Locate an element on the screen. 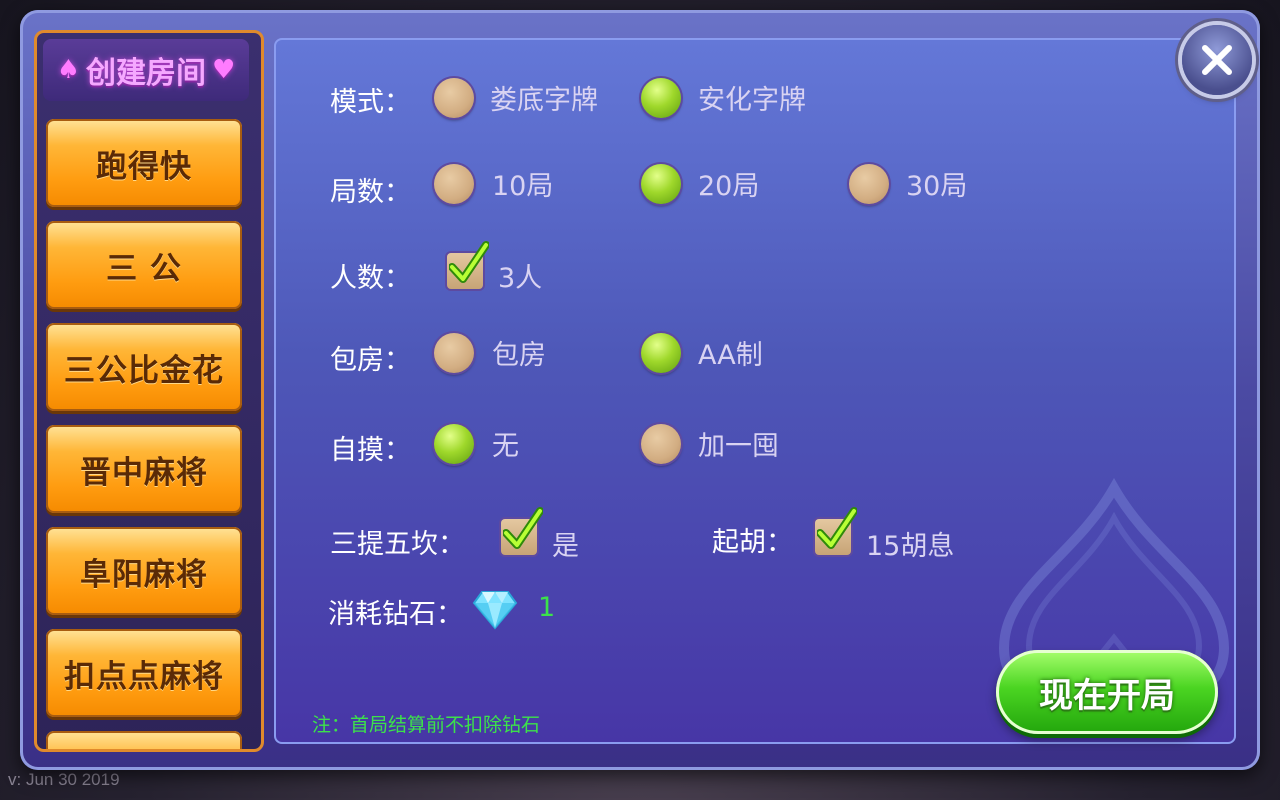  rounds-30-radio is located at coordinates (869, 184).